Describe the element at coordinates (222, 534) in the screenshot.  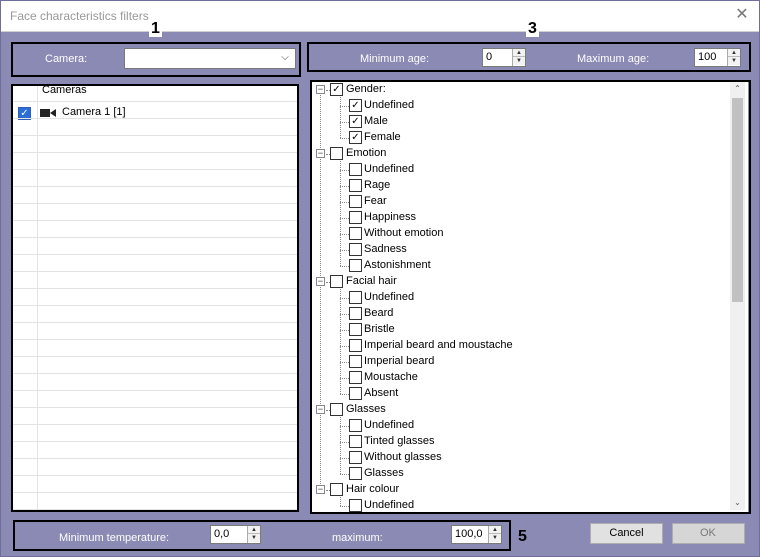
I see `min-temperature-value: 0,0` at that location.